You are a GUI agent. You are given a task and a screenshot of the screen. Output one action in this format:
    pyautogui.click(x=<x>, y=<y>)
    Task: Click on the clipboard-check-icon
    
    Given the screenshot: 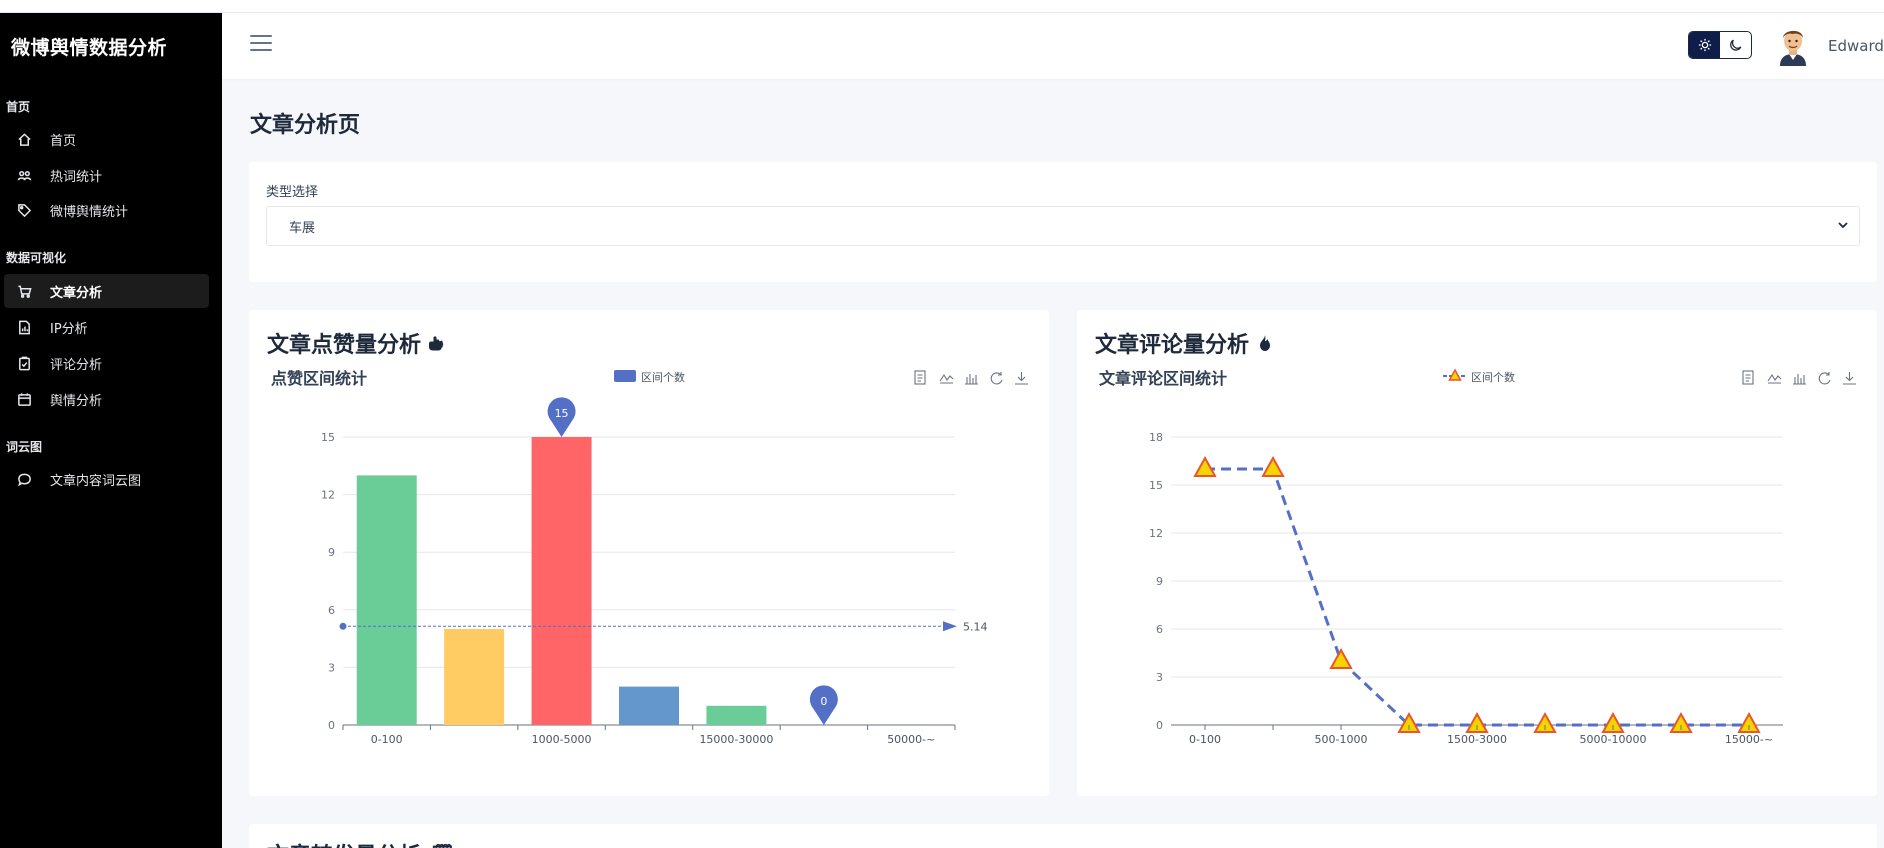 What is the action you would take?
    pyautogui.click(x=24, y=363)
    